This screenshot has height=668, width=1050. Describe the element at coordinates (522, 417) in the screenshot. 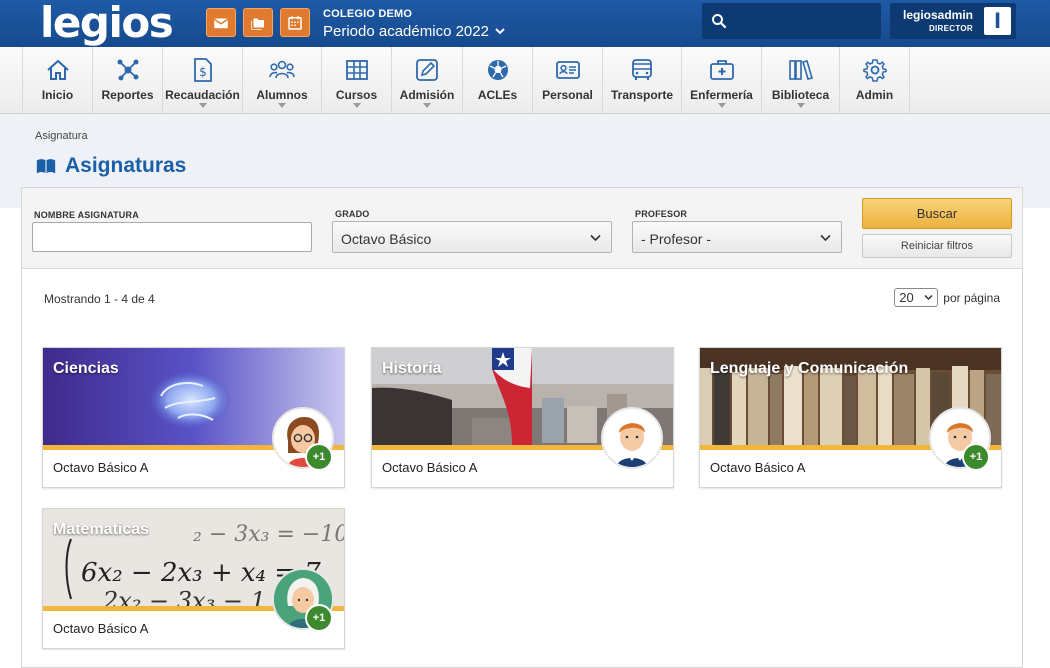

I see `subject-card: Historia Octavo Básico A` at that location.